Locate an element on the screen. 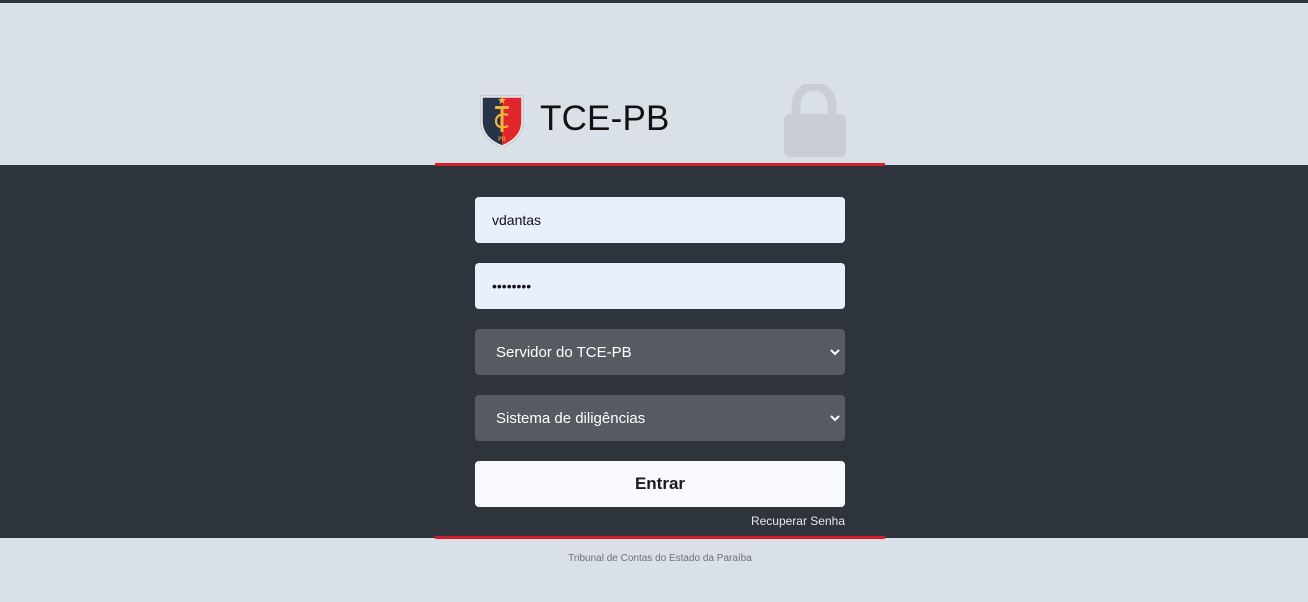  login-button-label: Entrar is located at coordinates (660, 483).